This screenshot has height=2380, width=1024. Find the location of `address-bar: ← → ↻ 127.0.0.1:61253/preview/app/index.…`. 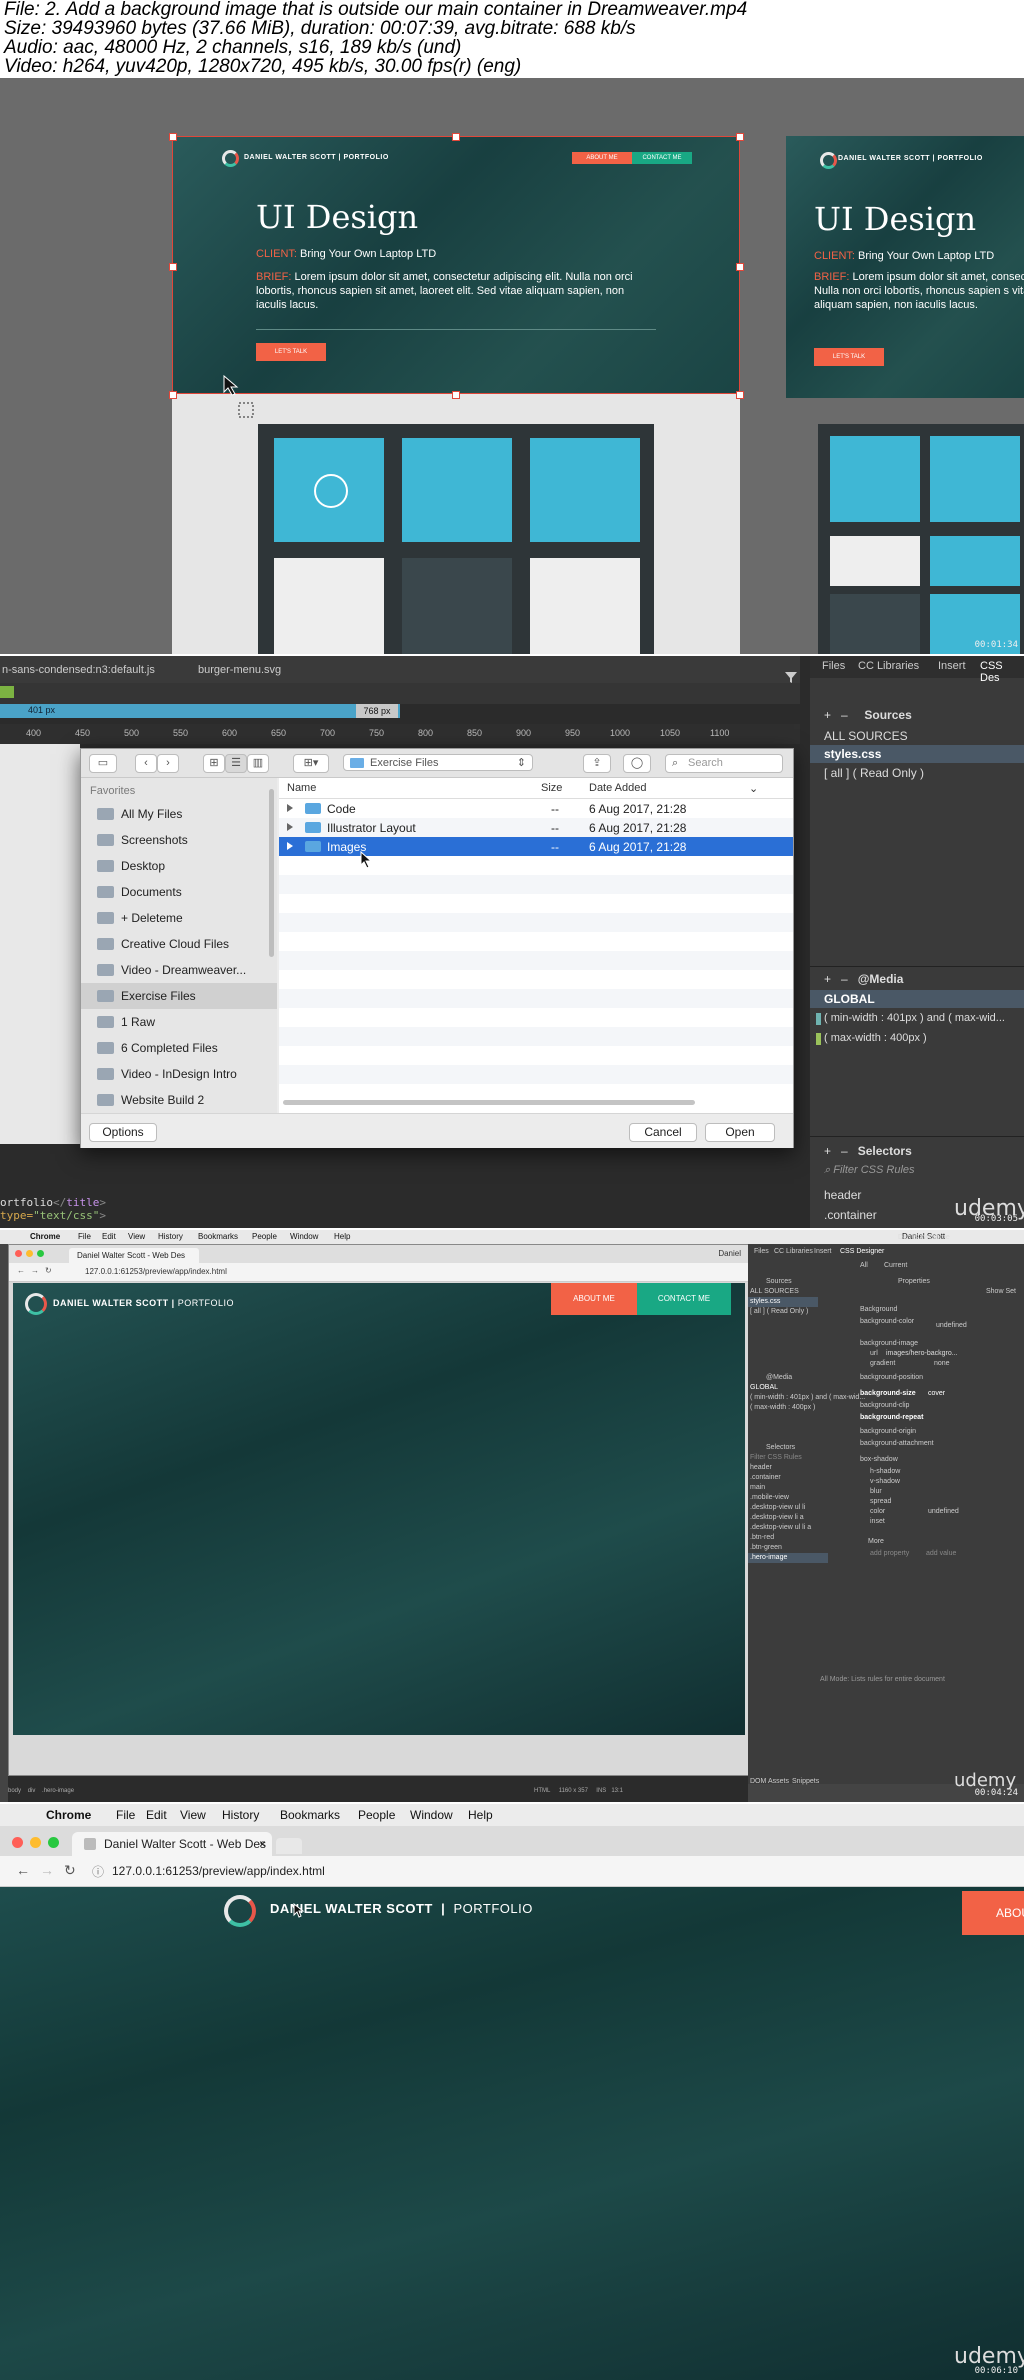

address-bar: ← → ↻ 127.0.0.1:61253/preview/app/index.… is located at coordinates (379, 1272).